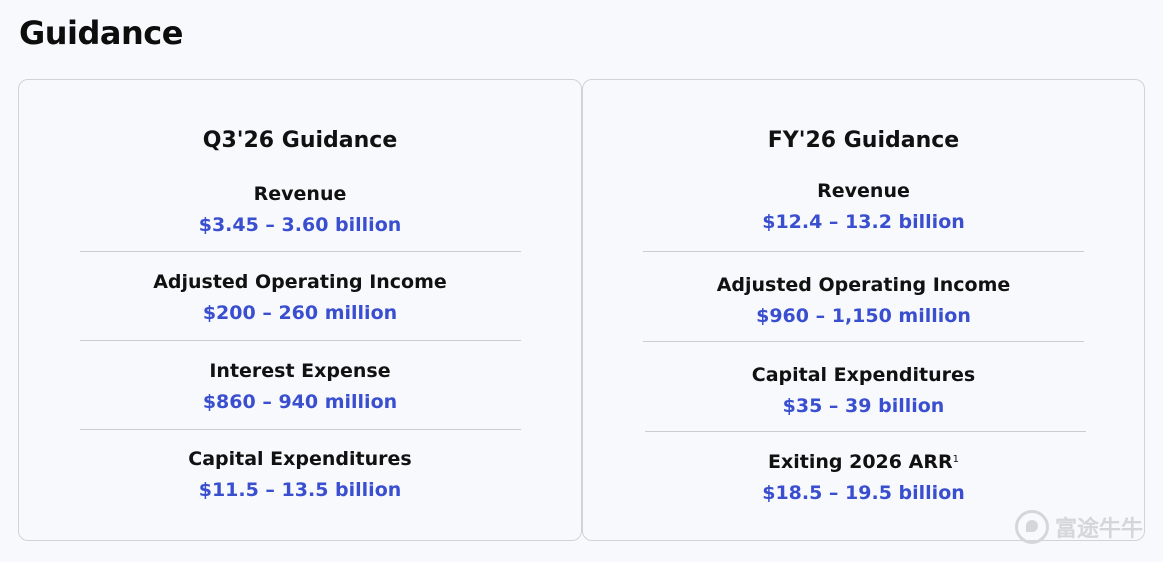 This screenshot has width=1163, height=562. What do you see at coordinates (860, 462) in the screenshot?
I see `metric-label: Exiting 2026 ARR` at bounding box center [860, 462].